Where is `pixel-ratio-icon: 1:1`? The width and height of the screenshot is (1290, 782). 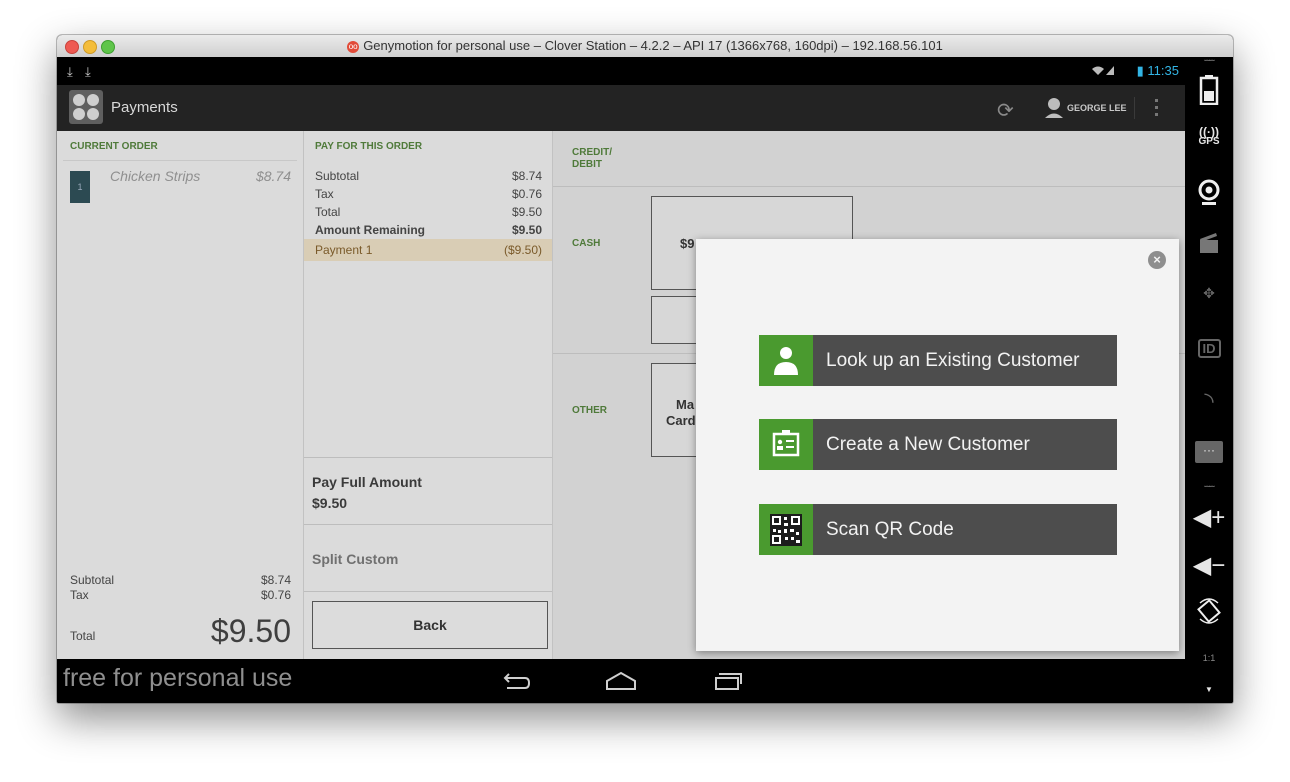 pixel-ratio-icon: 1:1 is located at coordinates (1209, 658).